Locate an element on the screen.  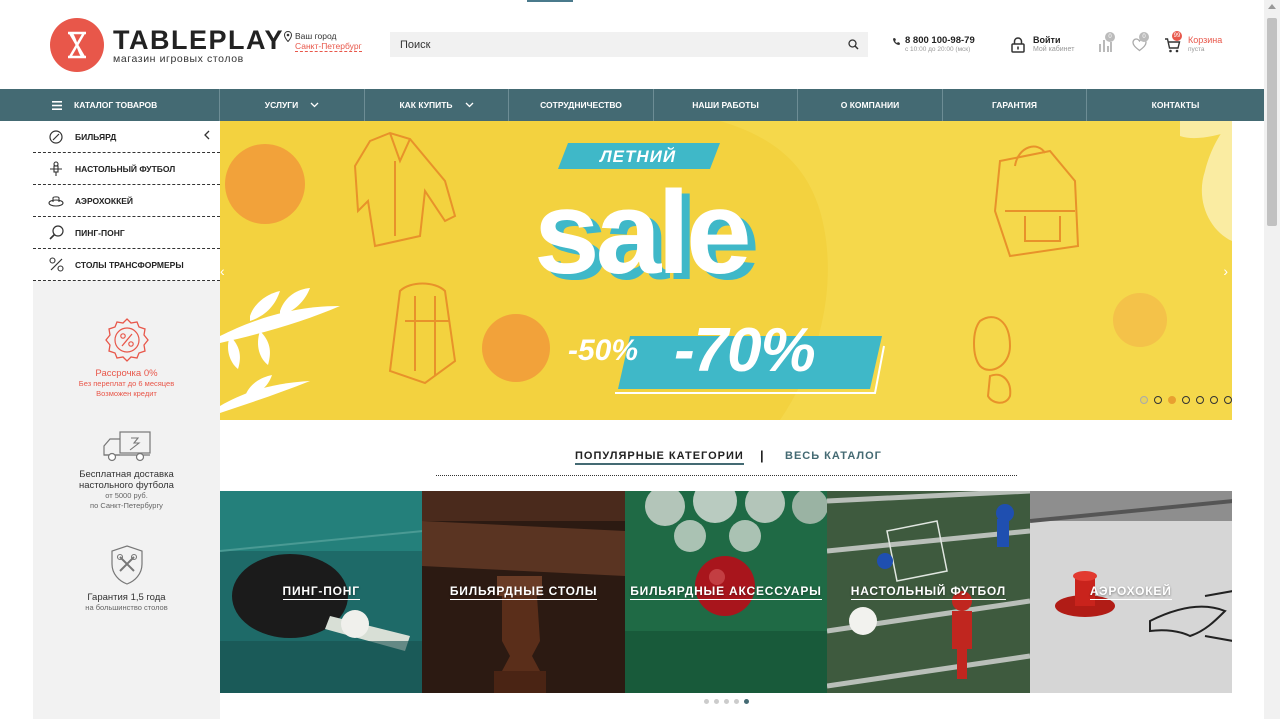
banner-discount-small: -50% is located at coordinates (603, 350).